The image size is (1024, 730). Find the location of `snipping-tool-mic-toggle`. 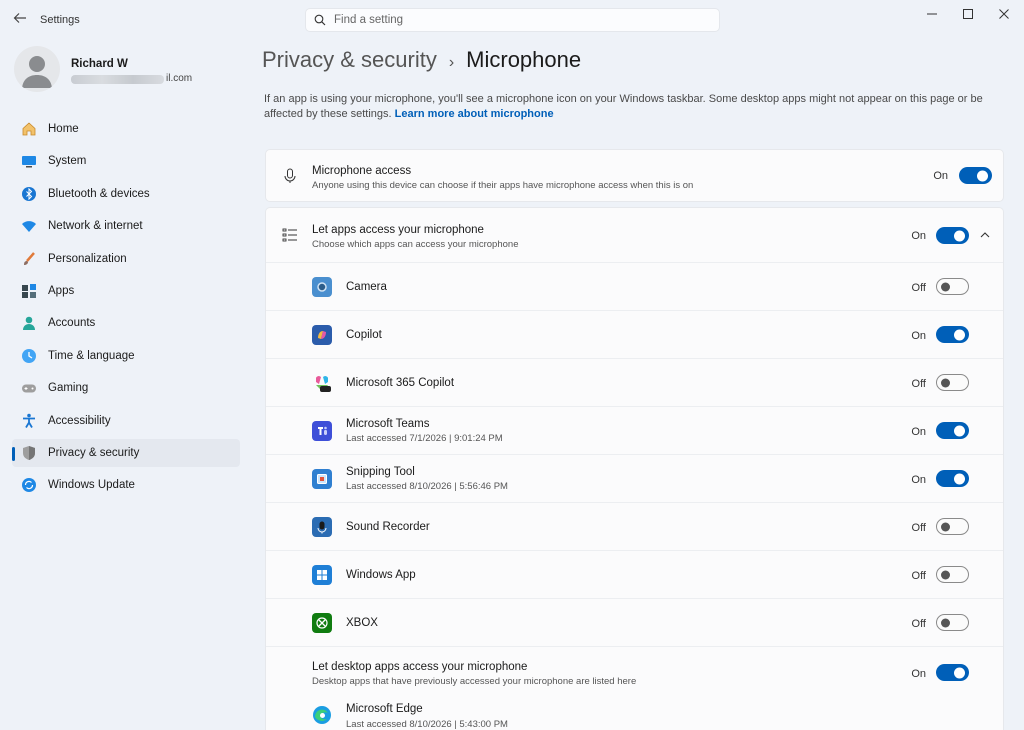

snipping-tool-mic-toggle is located at coordinates (952, 478).